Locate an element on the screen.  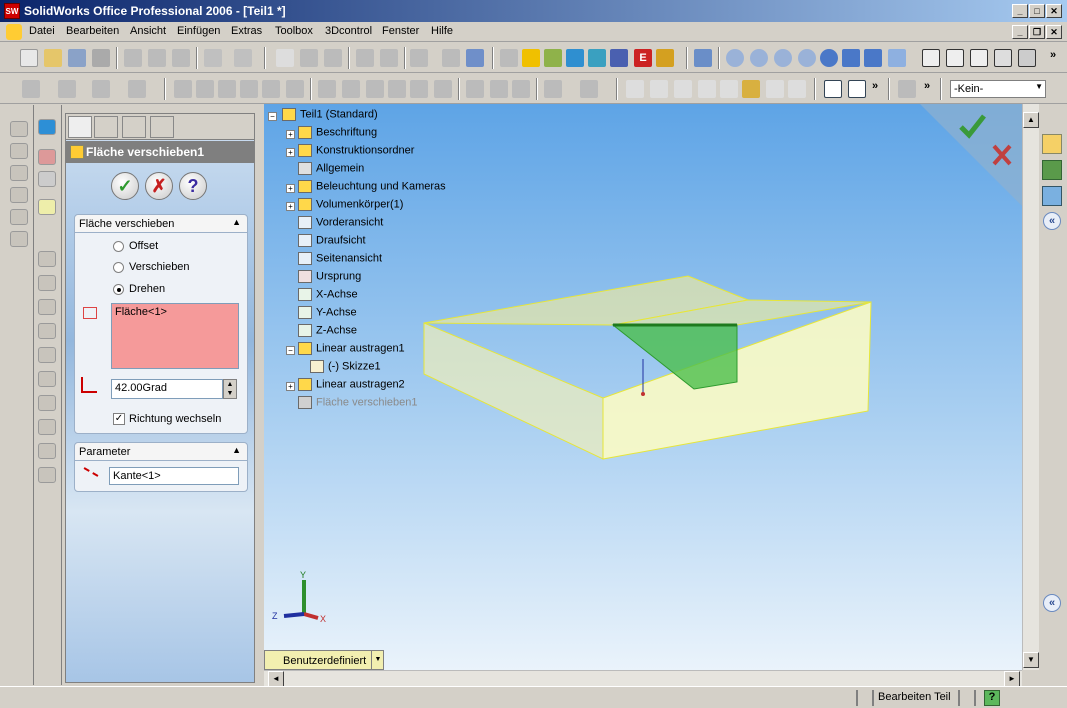
toolbox-icon is located at coordinates (509, 58).